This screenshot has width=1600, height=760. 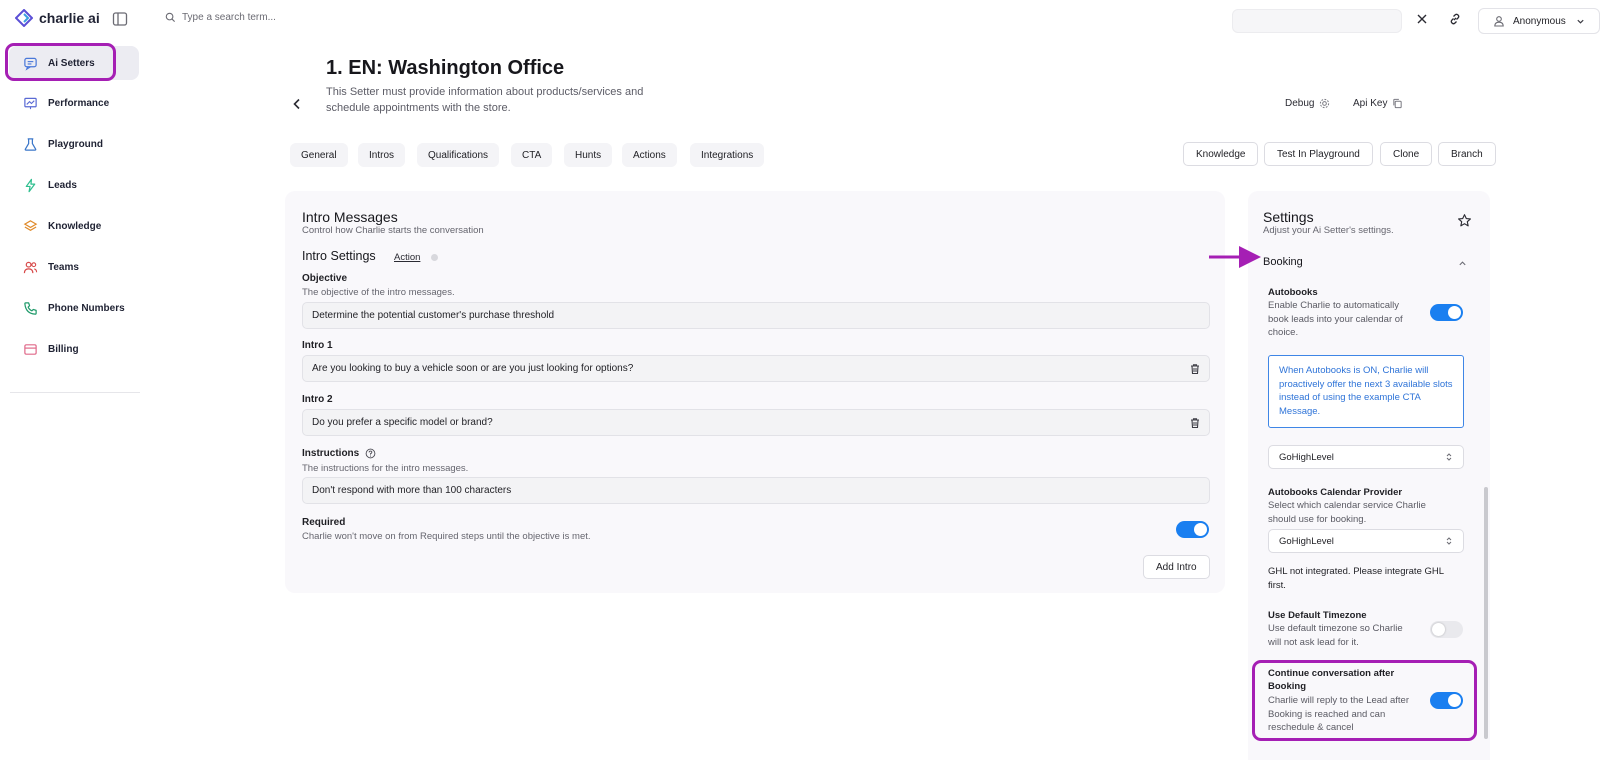 I want to click on knowledge-button: Knowledge, so click(x=1221, y=154).